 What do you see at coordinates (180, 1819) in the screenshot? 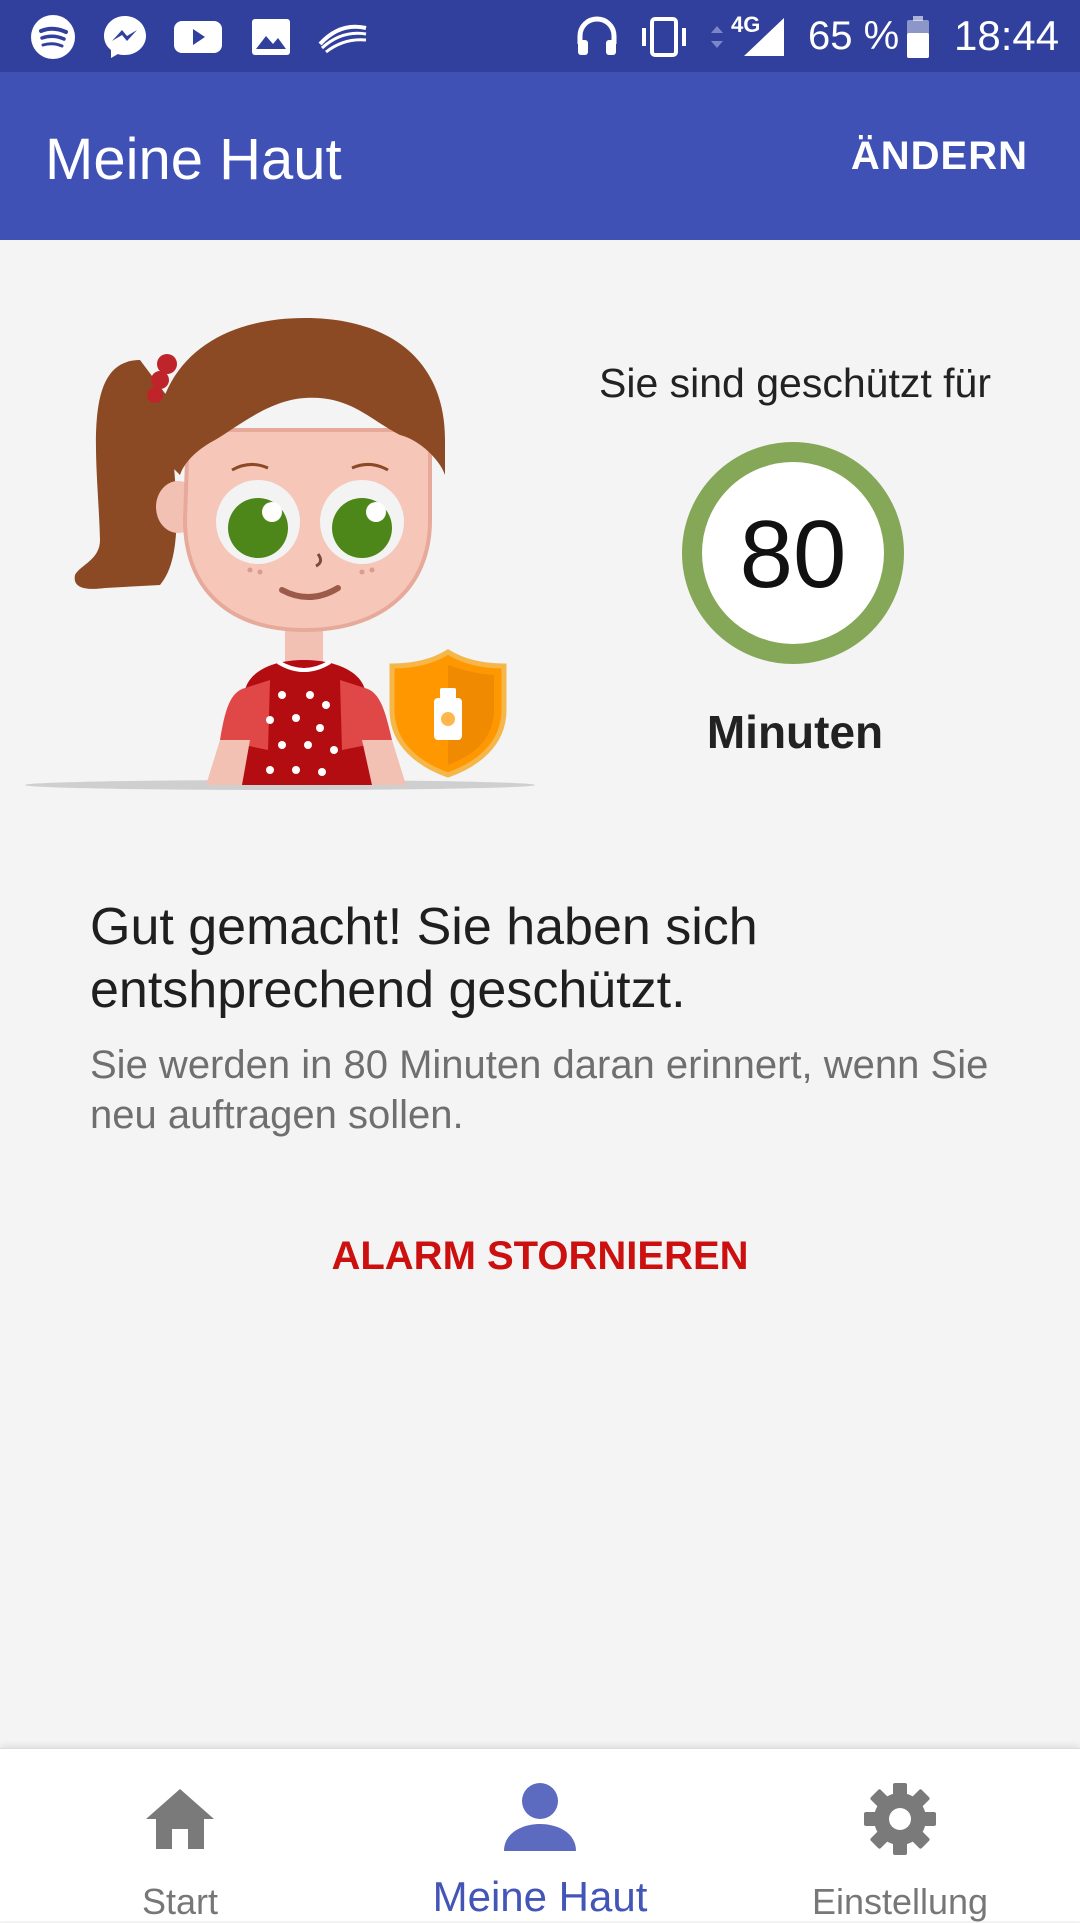
I see `home-icon` at bounding box center [180, 1819].